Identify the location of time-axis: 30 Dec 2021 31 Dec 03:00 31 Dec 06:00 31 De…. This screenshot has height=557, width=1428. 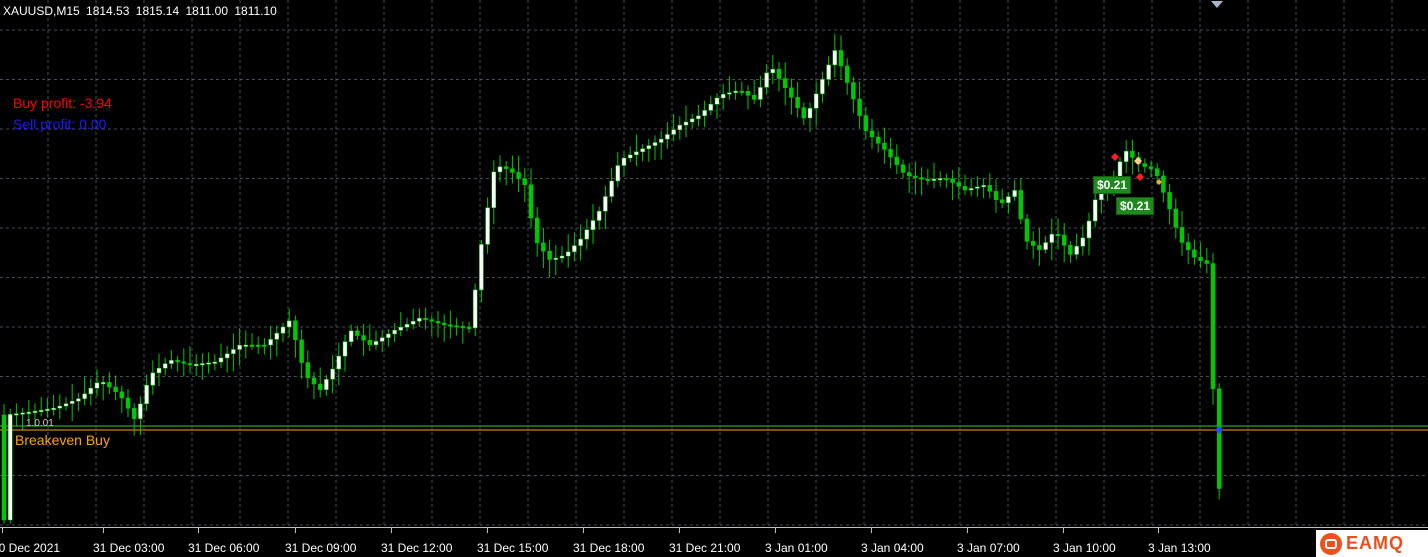
(714, 542).